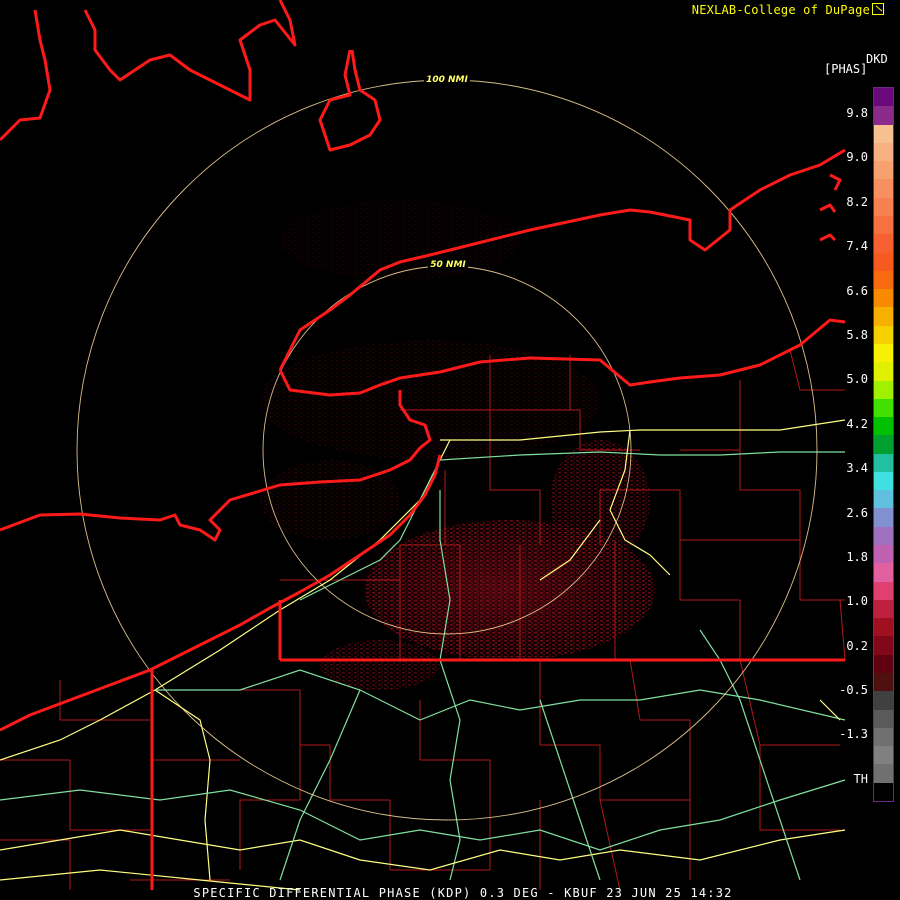 The image size is (900, 900). I want to click on legend-label: 9.0, so click(857, 157).